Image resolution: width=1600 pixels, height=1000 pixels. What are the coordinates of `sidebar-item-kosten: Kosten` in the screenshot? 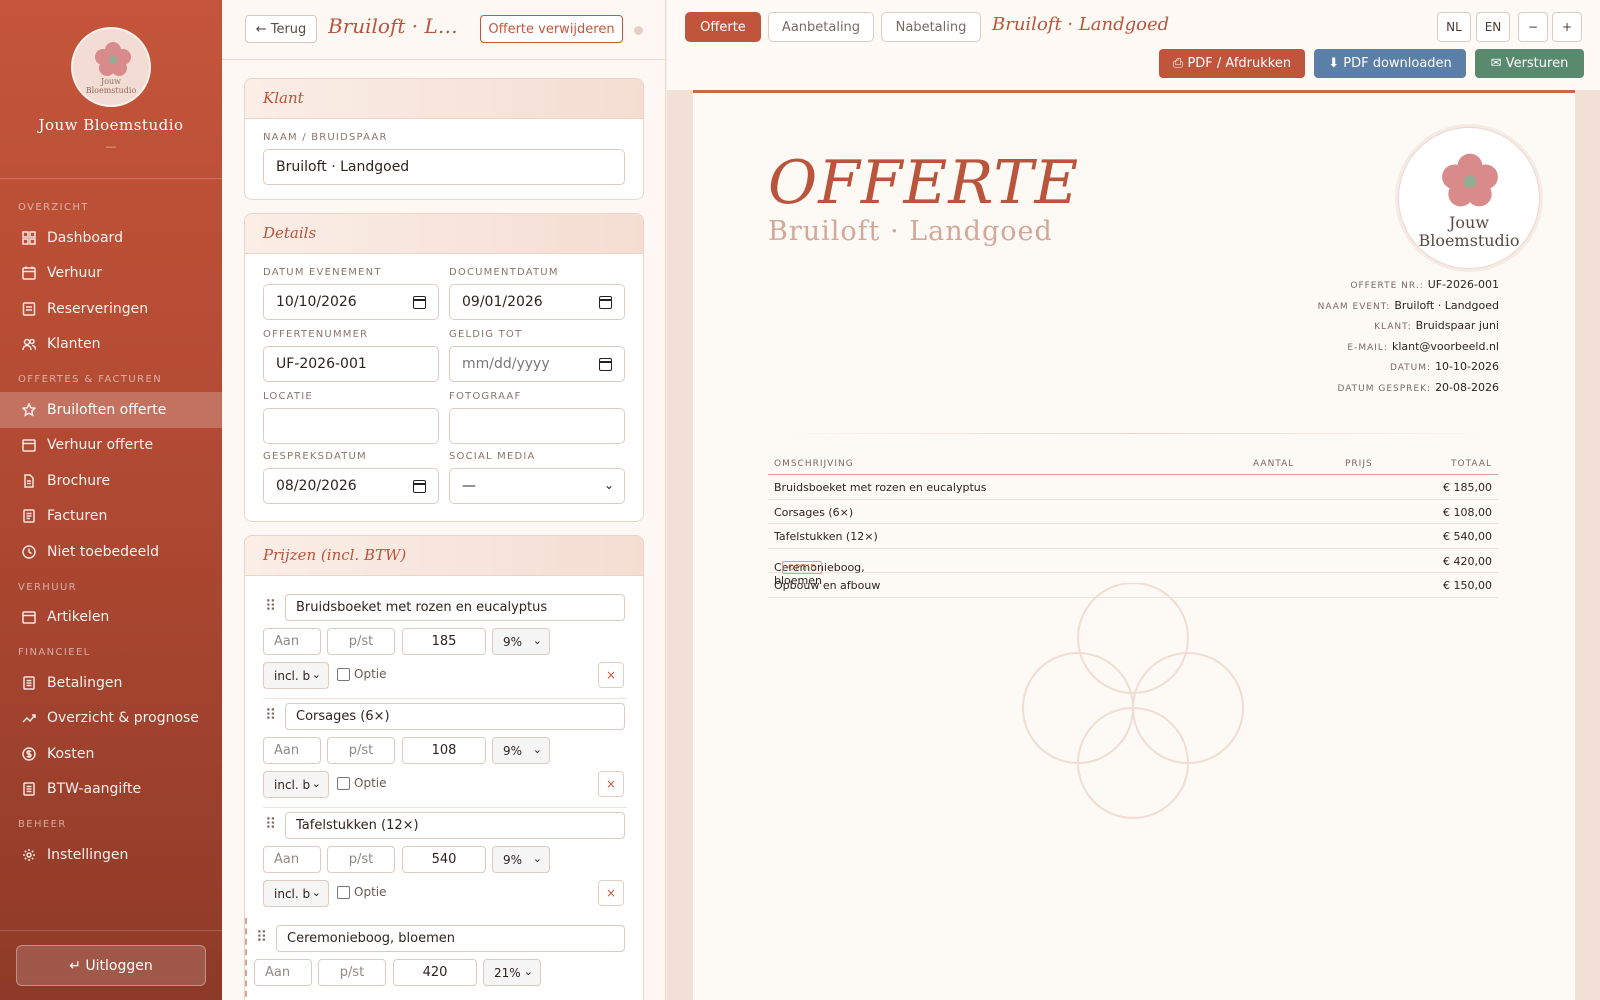 It's located at (111, 754).